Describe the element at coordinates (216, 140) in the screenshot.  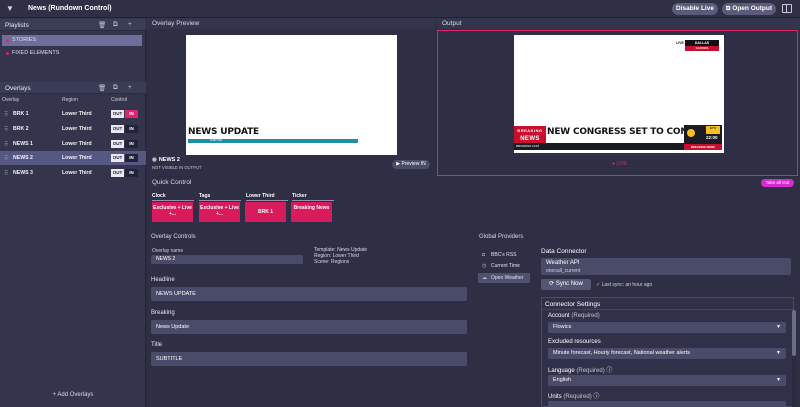
I see `preview-bar-text: SUBTITLE` at that location.